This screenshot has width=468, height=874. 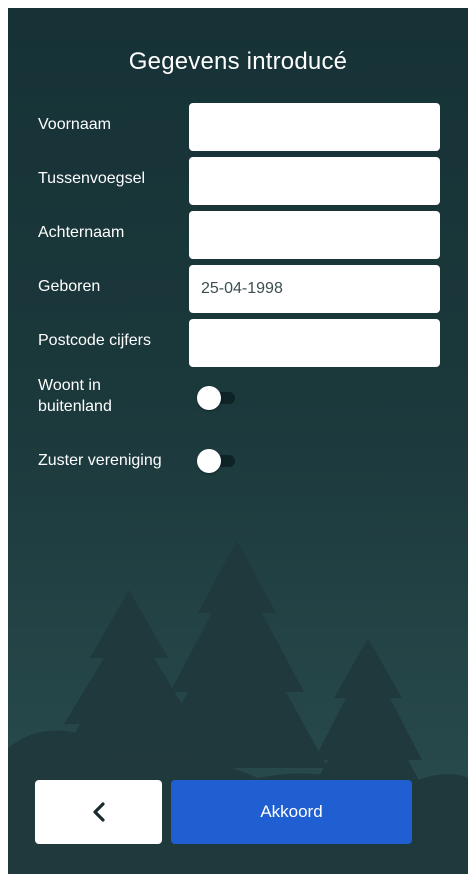 What do you see at coordinates (100, 460) in the screenshot?
I see `zuster-vereniging-label: Zuster vereniging` at bounding box center [100, 460].